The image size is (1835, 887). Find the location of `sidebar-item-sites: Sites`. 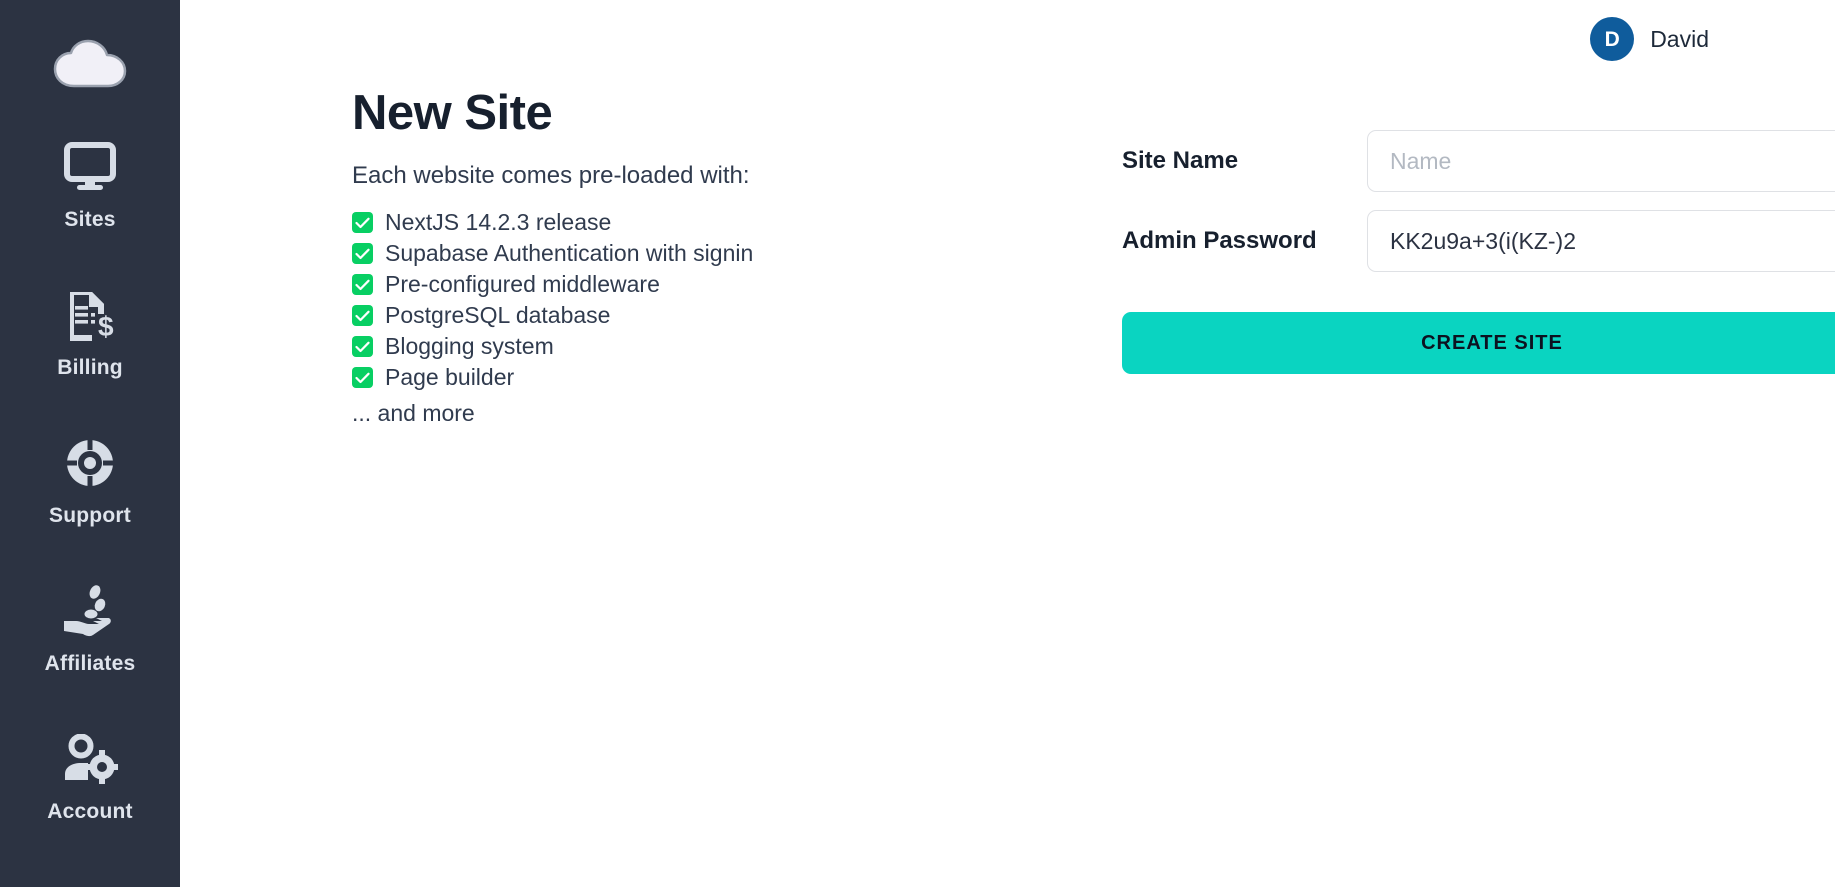

sidebar-item-sites: Sites is located at coordinates (90, 184).